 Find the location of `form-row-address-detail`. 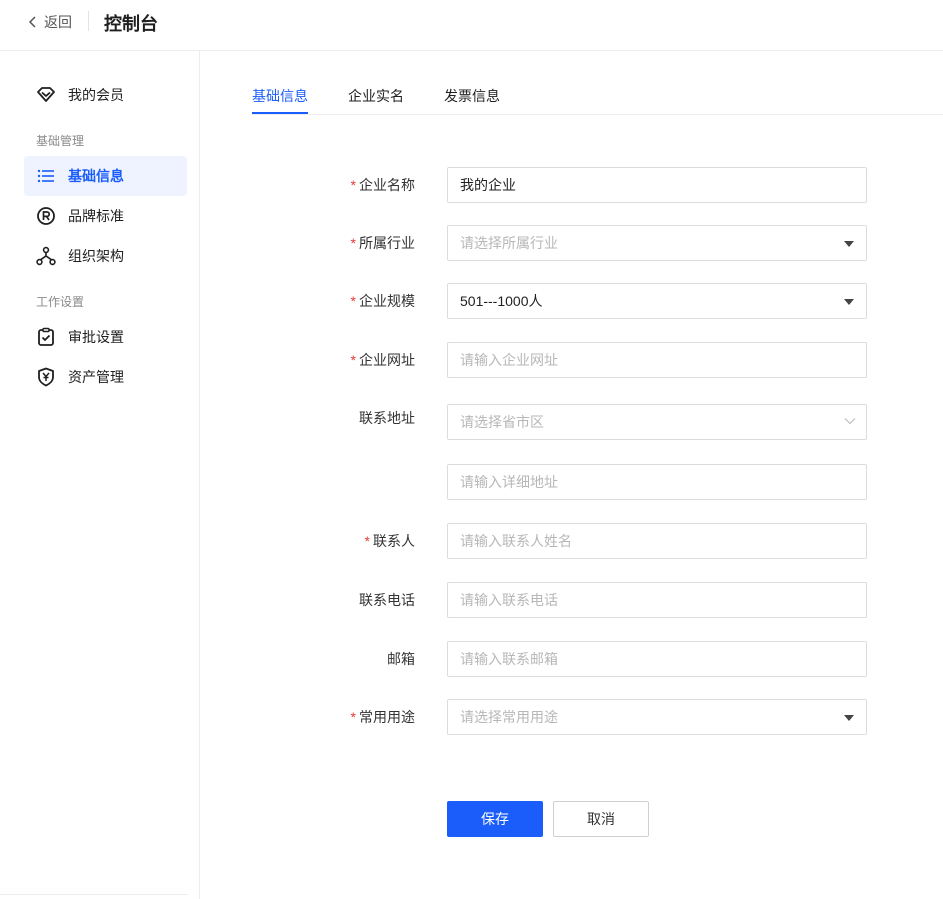

form-row-address-detail is located at coordinates (471, 482).